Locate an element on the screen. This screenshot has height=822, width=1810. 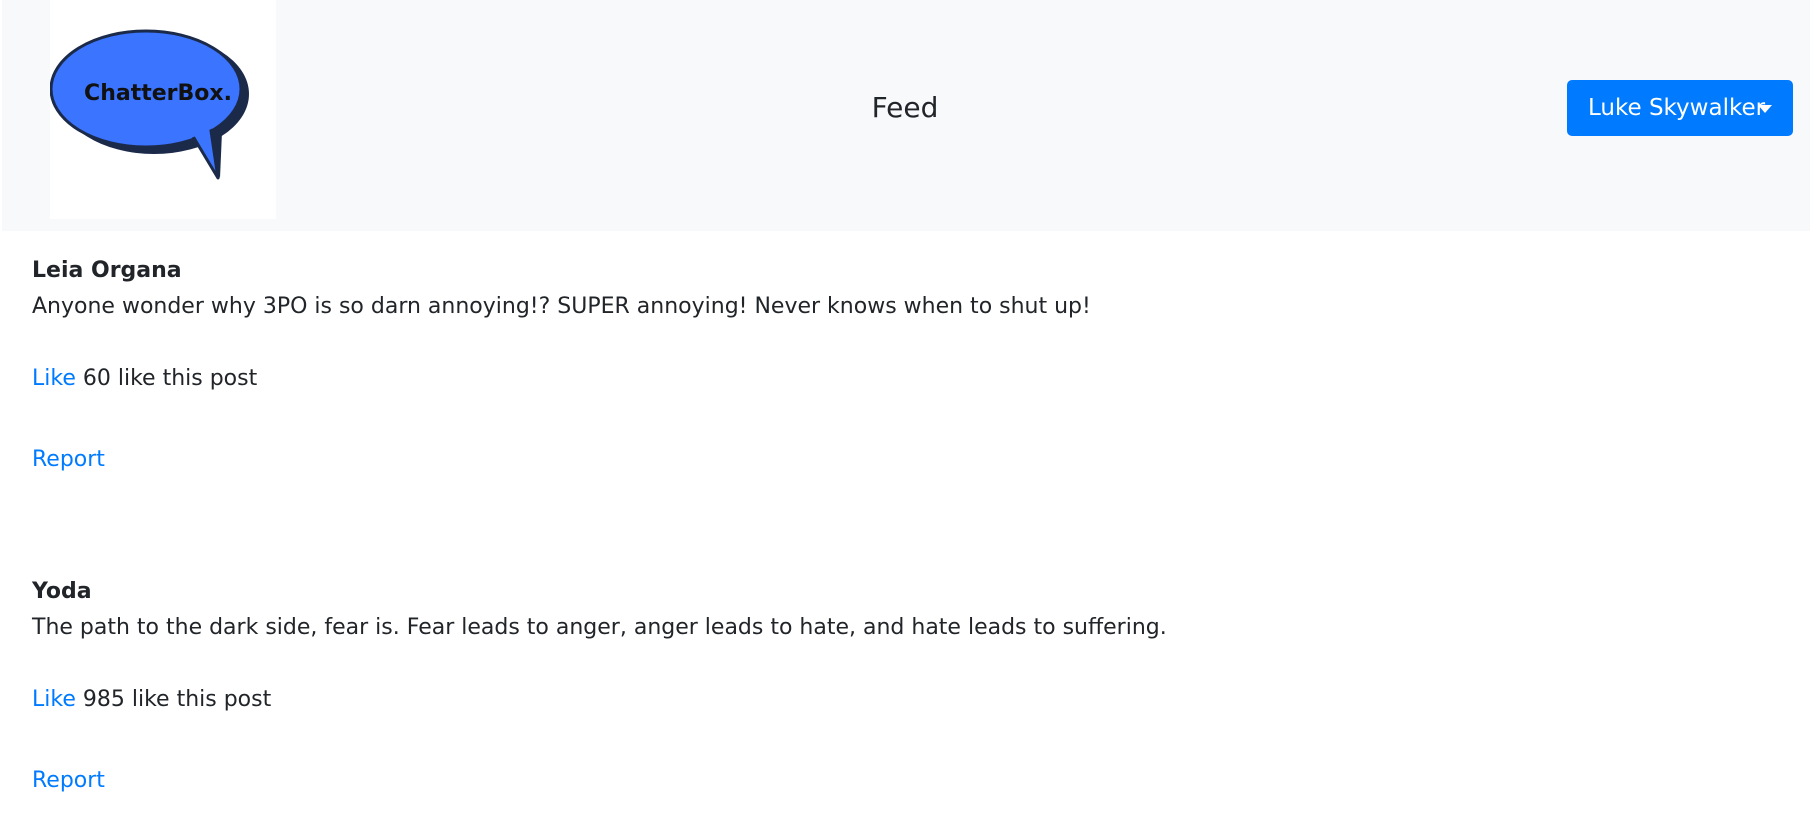
post-author: Leia Organa is located at coordinates (107, 270).